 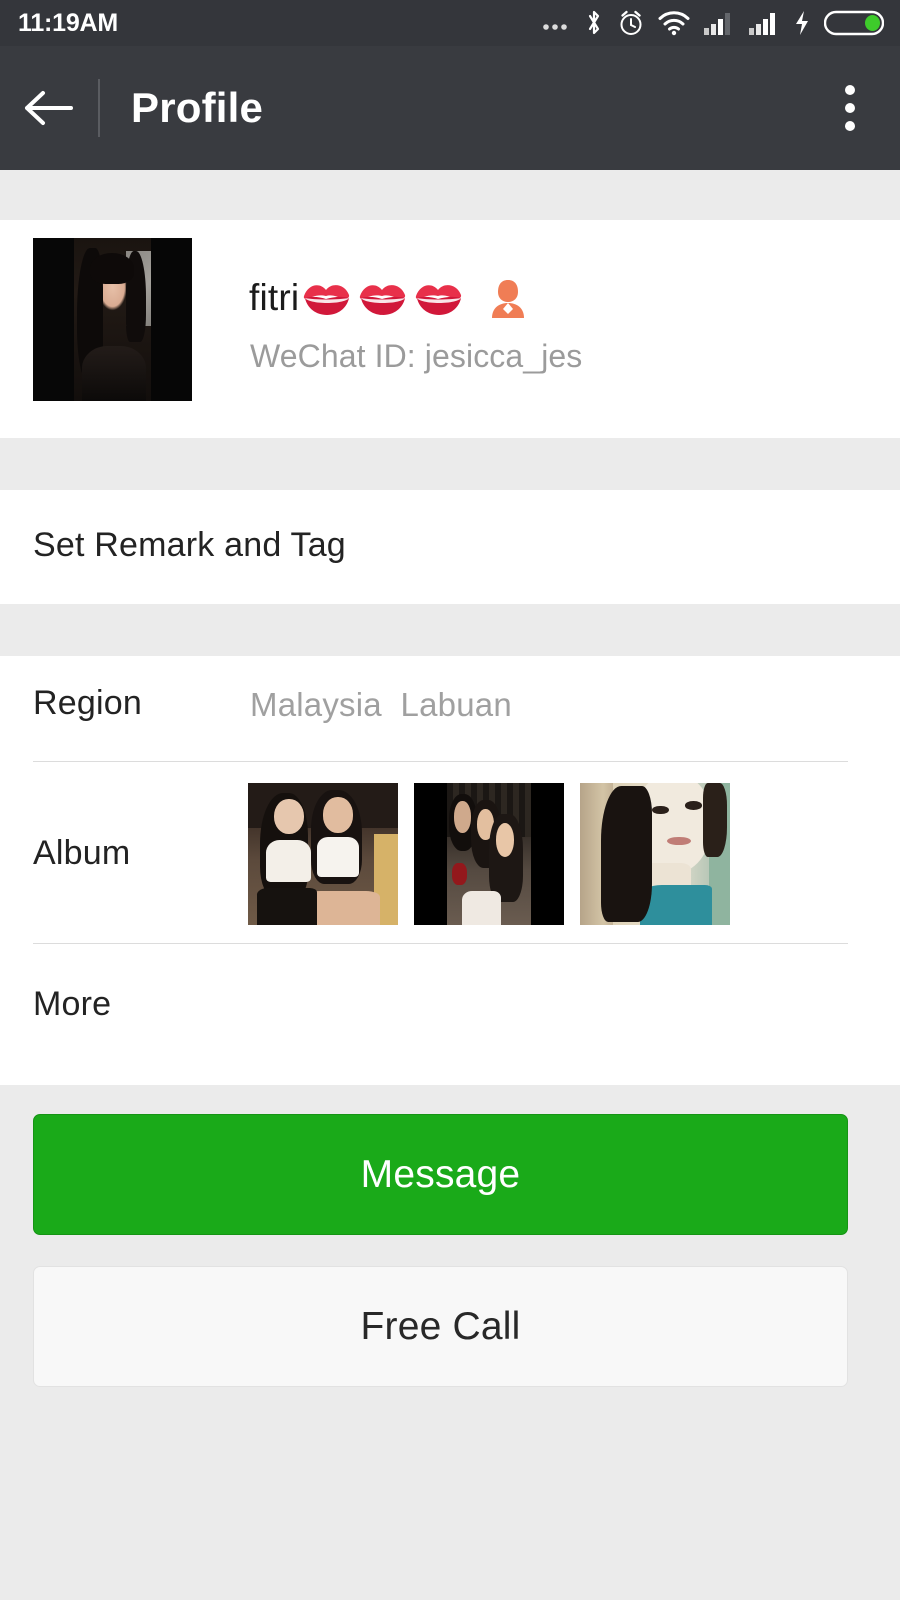 What do you see at coordinates (450, 108) in the screenshot?
I see `app-bar: Profile` at bounding box center [450, 108].